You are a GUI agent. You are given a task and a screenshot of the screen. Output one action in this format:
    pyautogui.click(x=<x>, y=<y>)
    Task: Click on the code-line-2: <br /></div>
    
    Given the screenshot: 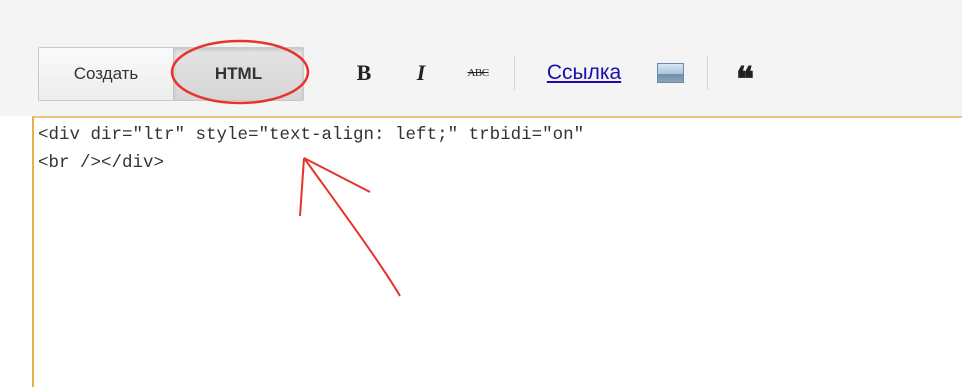 What is the action you would take?
    pyautogui.click(x=101, y=163)
    